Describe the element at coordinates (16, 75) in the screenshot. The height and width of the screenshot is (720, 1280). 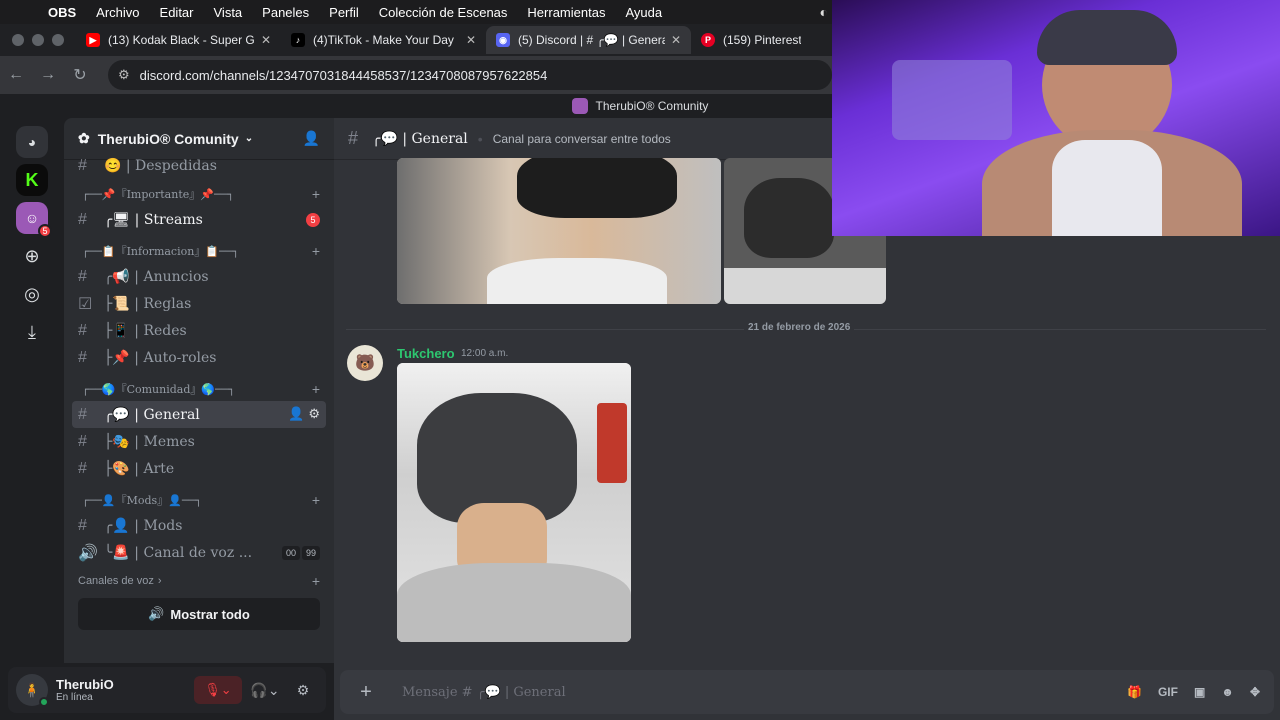
I see `back-arrow-icon: ←` at that location.